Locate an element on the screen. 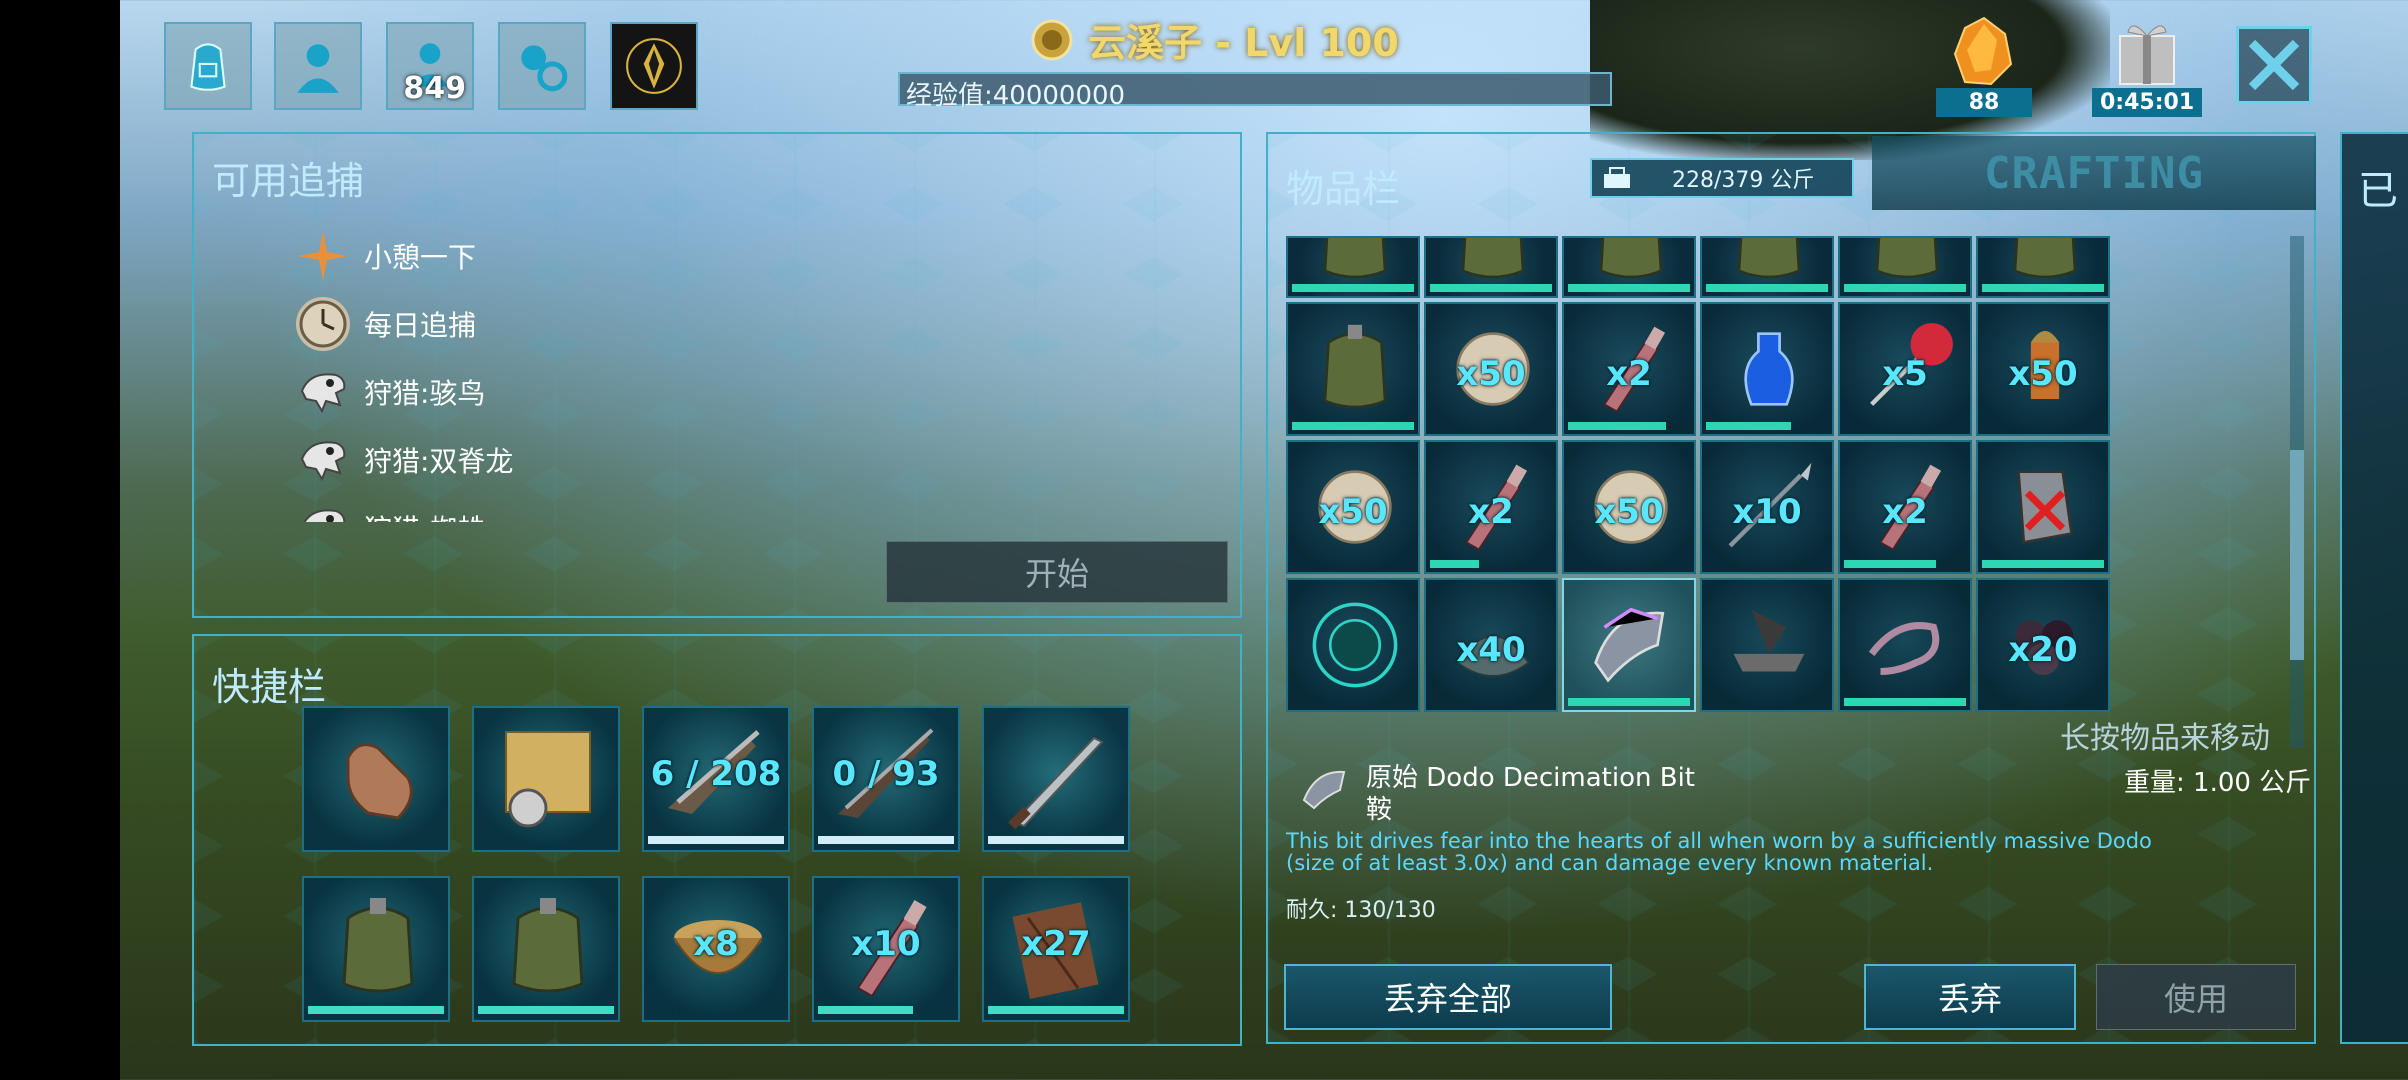  crystal-count: 88 is located at coordinates (1984, 102).